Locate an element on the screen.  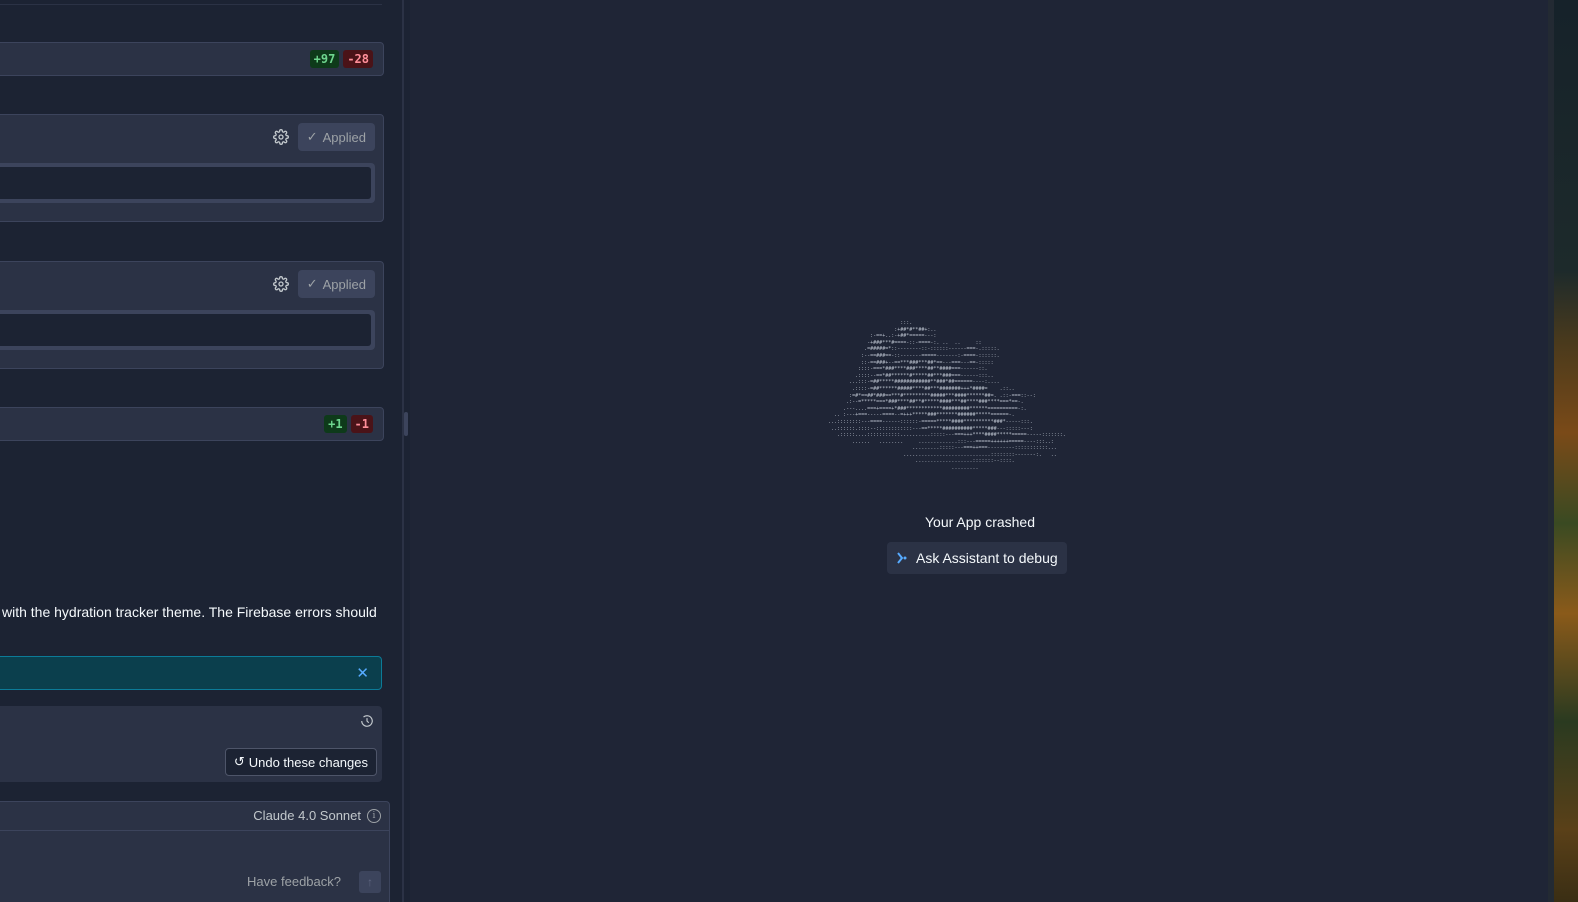
close-icon: ✕ is located at coordinates (362, 673).